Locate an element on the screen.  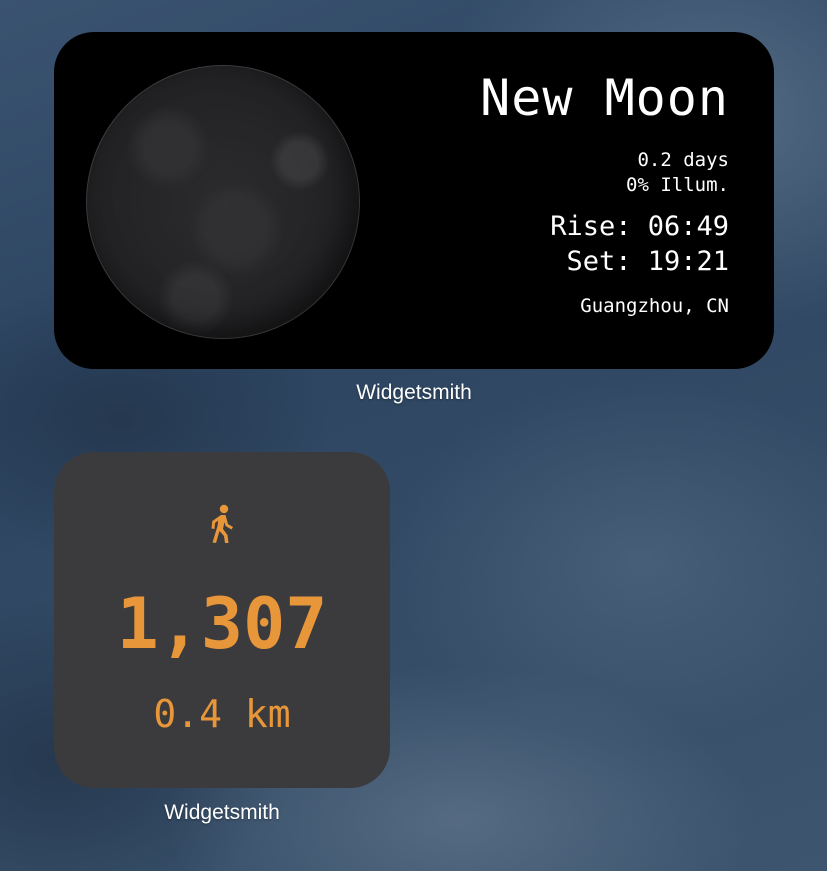
steps-count: 1,307 is located at coordinates (222, 624).